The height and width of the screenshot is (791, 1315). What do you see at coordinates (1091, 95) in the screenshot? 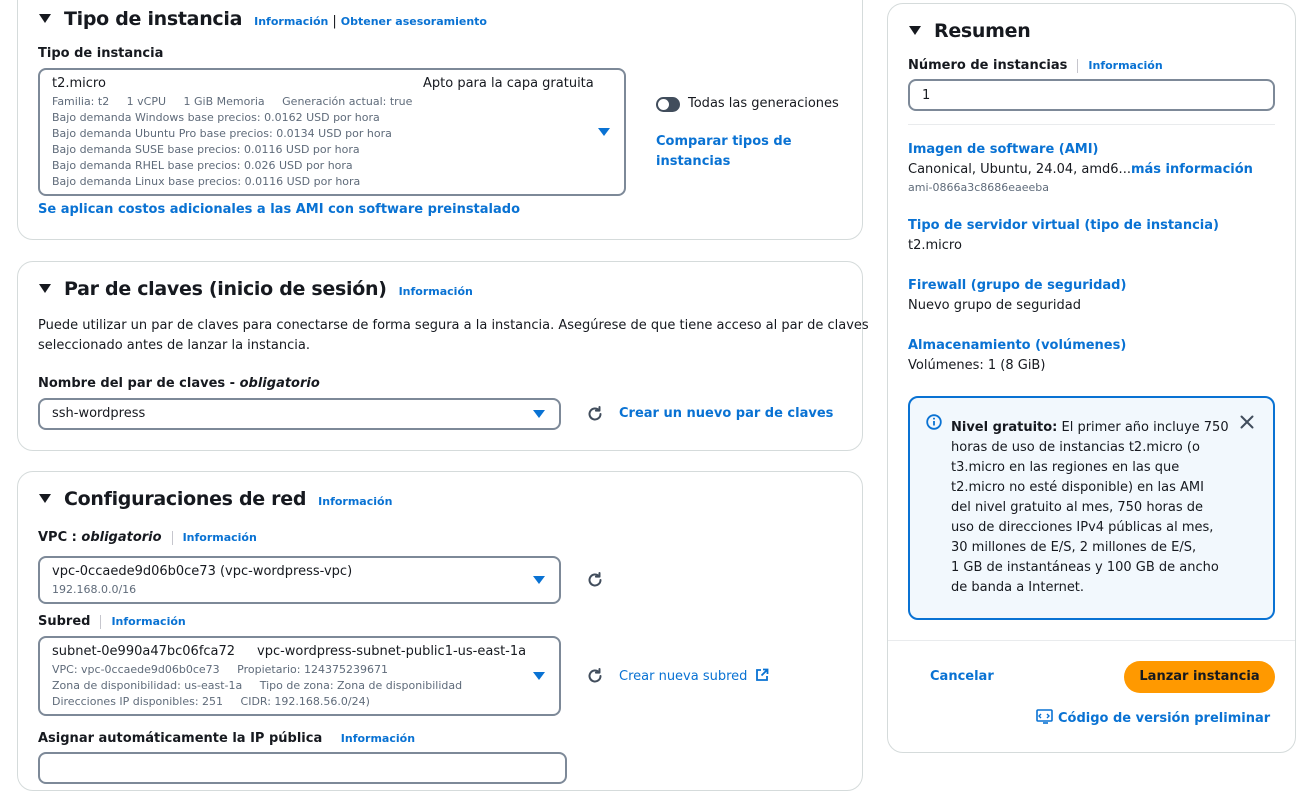
I see `instance-count-input` at bounding box center [1091, 95].